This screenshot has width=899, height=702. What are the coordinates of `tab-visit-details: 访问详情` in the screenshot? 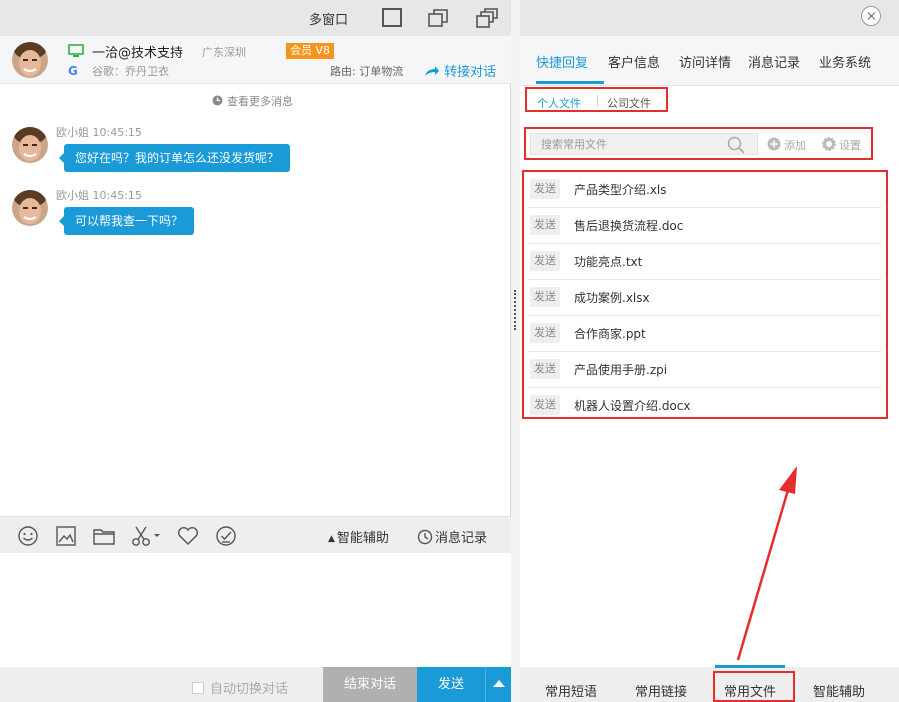 It's located at (705, 61).